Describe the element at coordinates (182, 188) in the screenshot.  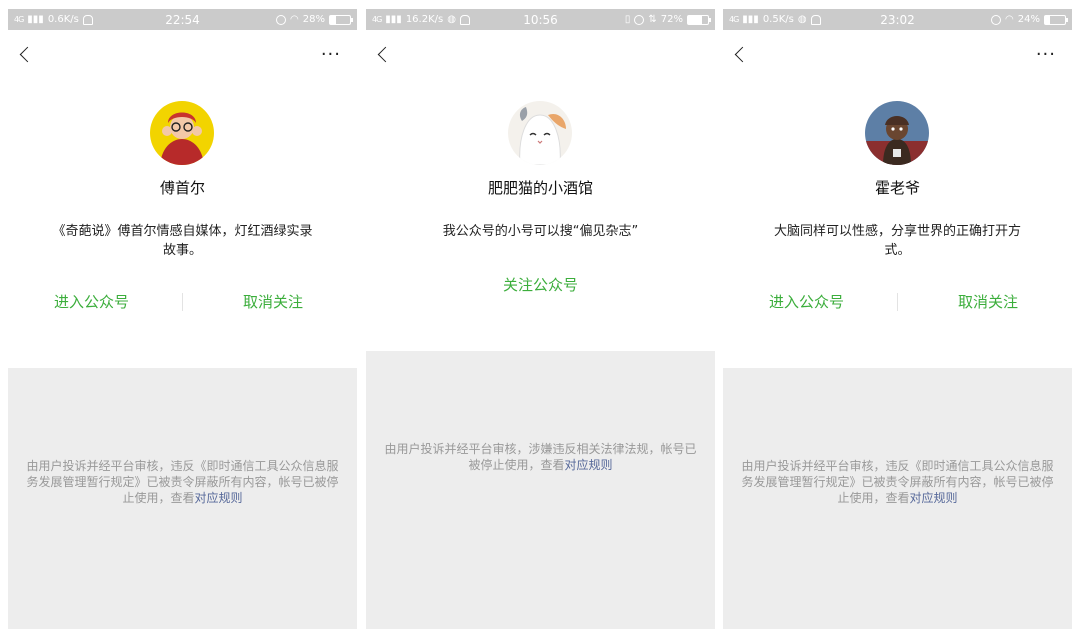
I see `account-name: 傅首尔` at that location.